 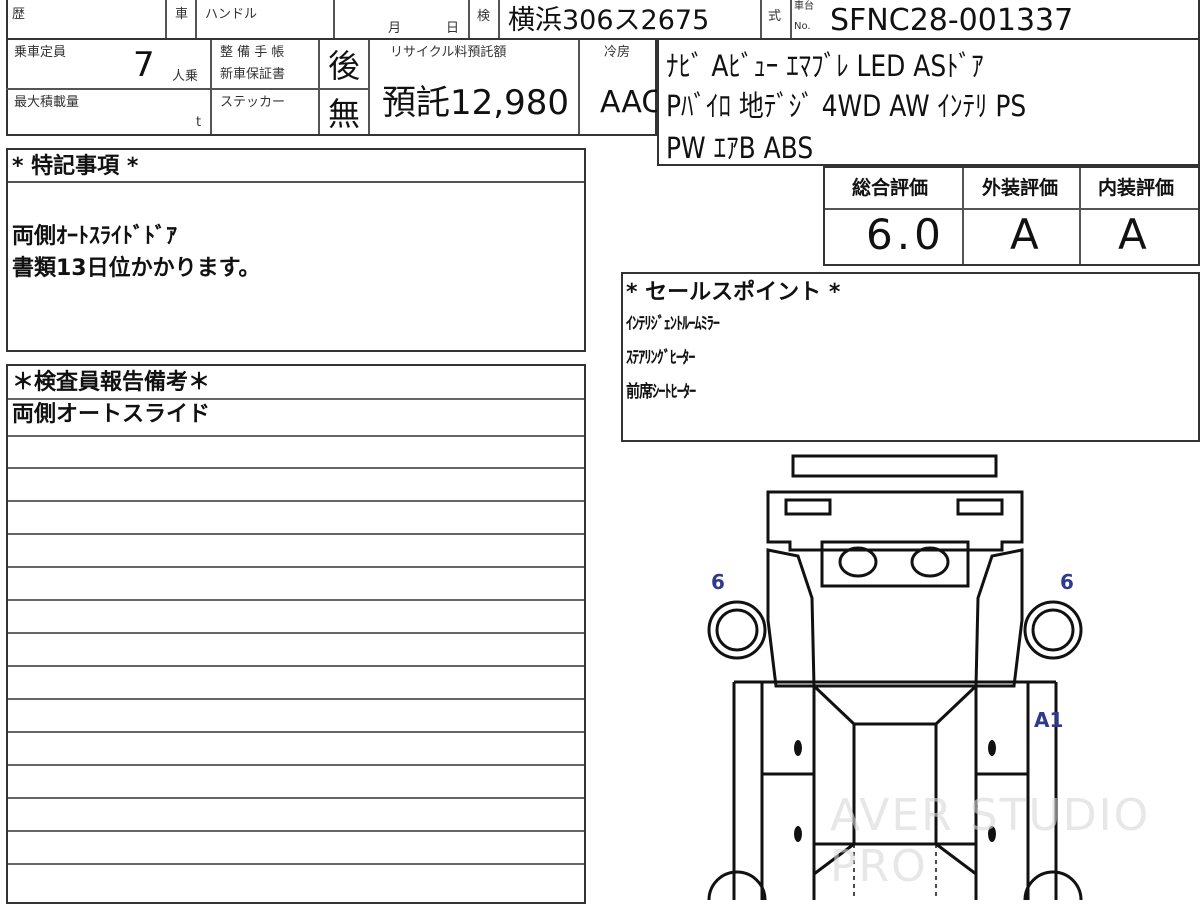 I want to click on aircon-value: AAC, so click(x=631, y=102).